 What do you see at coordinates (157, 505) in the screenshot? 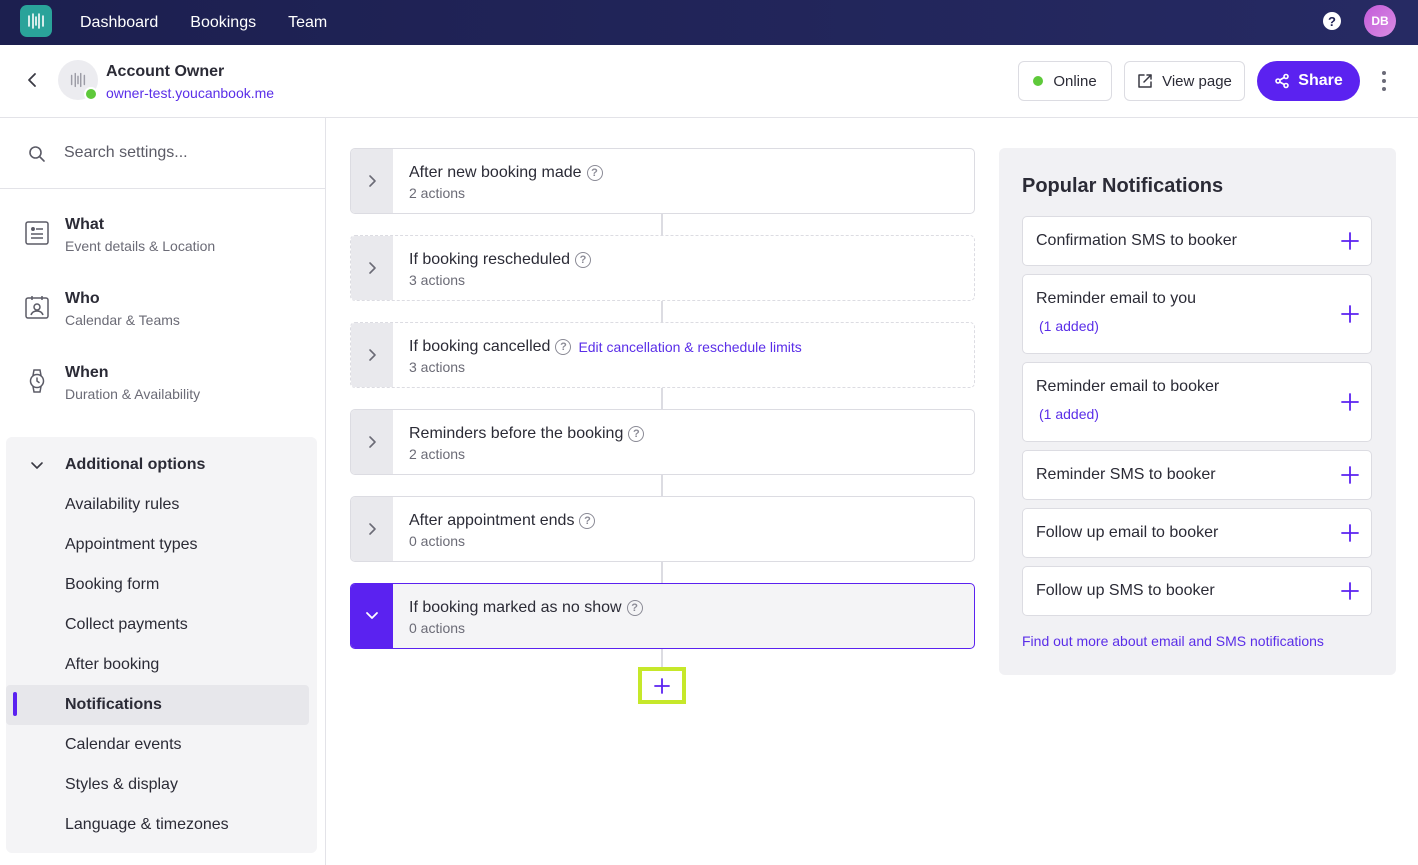
I see `sidebar-item-availability-rules: Availability rules` at bounding box center [157, 505].